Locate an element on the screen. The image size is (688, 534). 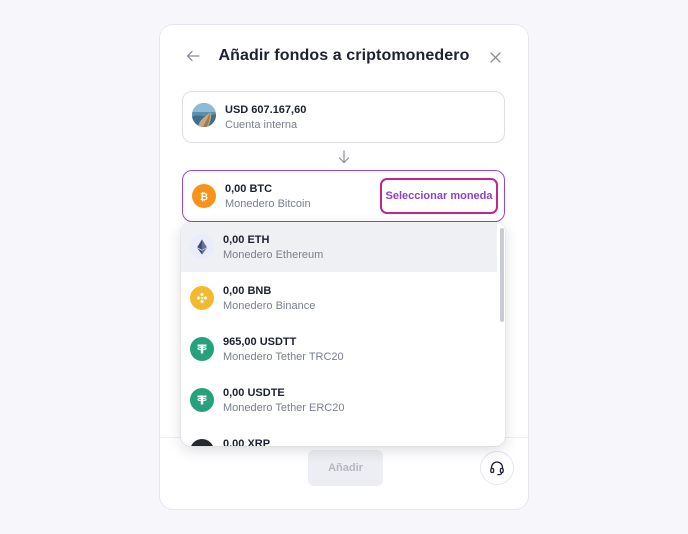
headset-icon is located at coordinates (497, 468).